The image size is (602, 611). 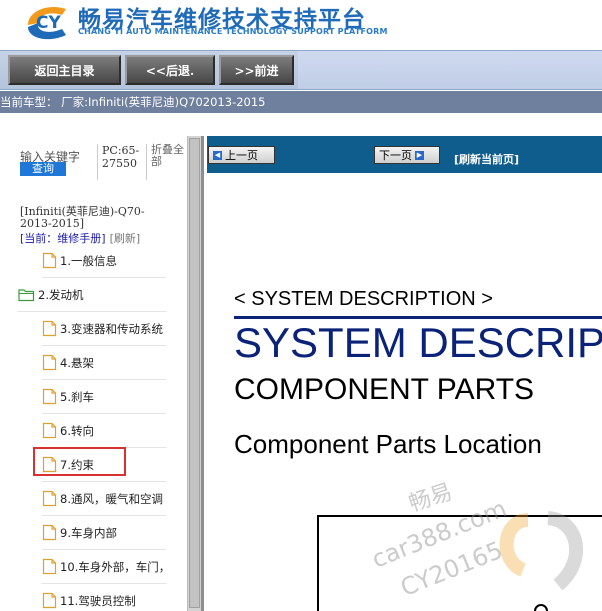 What do you see at coordinates (111, 498) in the screenshot?
I see `tree-item-label: 8.通风，暖气和空调` at bounding box center [111, 498].